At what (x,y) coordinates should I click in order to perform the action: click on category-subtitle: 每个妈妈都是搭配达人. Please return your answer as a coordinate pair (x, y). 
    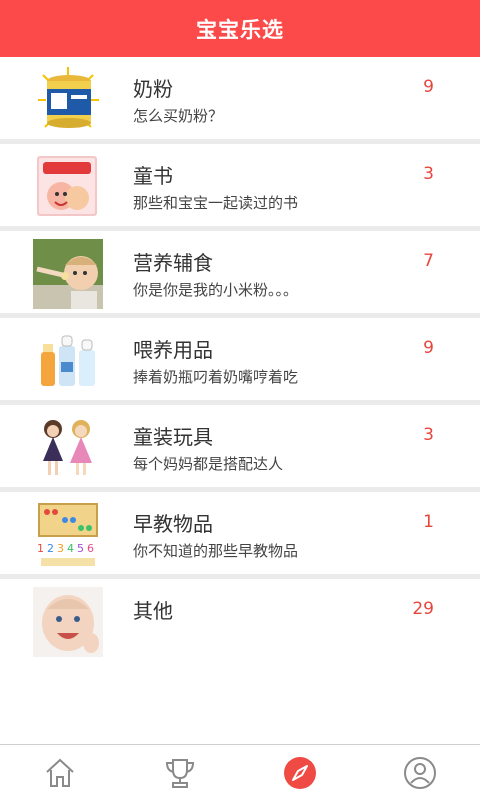
    Looking at the image, I should click on (208, 464).